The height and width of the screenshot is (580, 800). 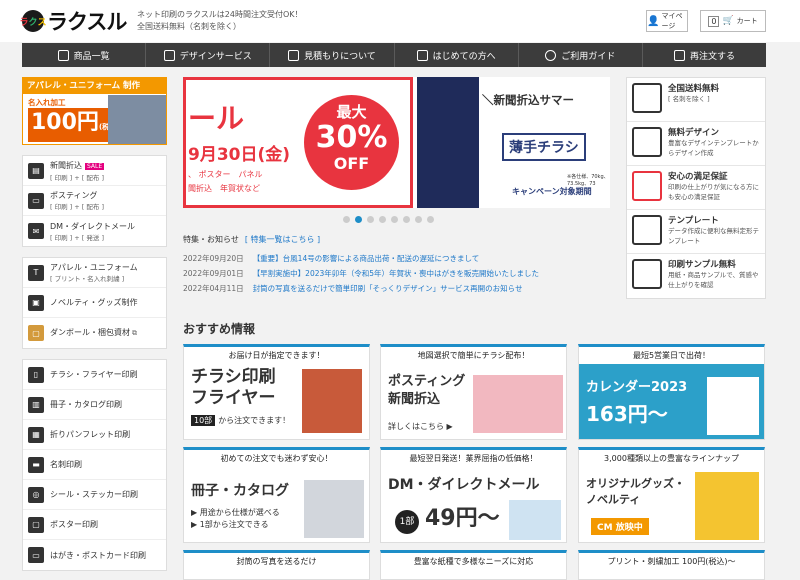 What do you see at coordinates (473, 565) in the screenshot?
I see `card-paper: 豊富な紙種で多様なニーズに対応` at bounding box center [473, 565].